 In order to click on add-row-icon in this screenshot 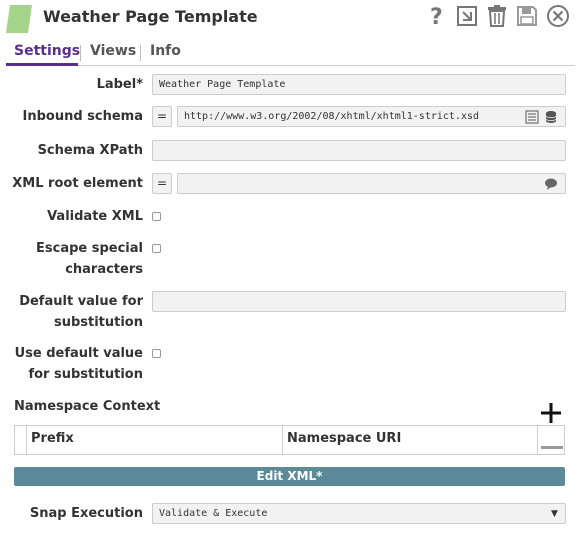, I will do `click(551, 413)`.